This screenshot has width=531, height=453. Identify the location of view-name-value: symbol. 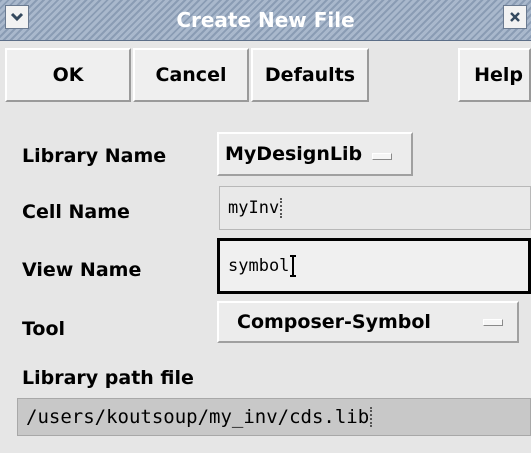
(259, 266).